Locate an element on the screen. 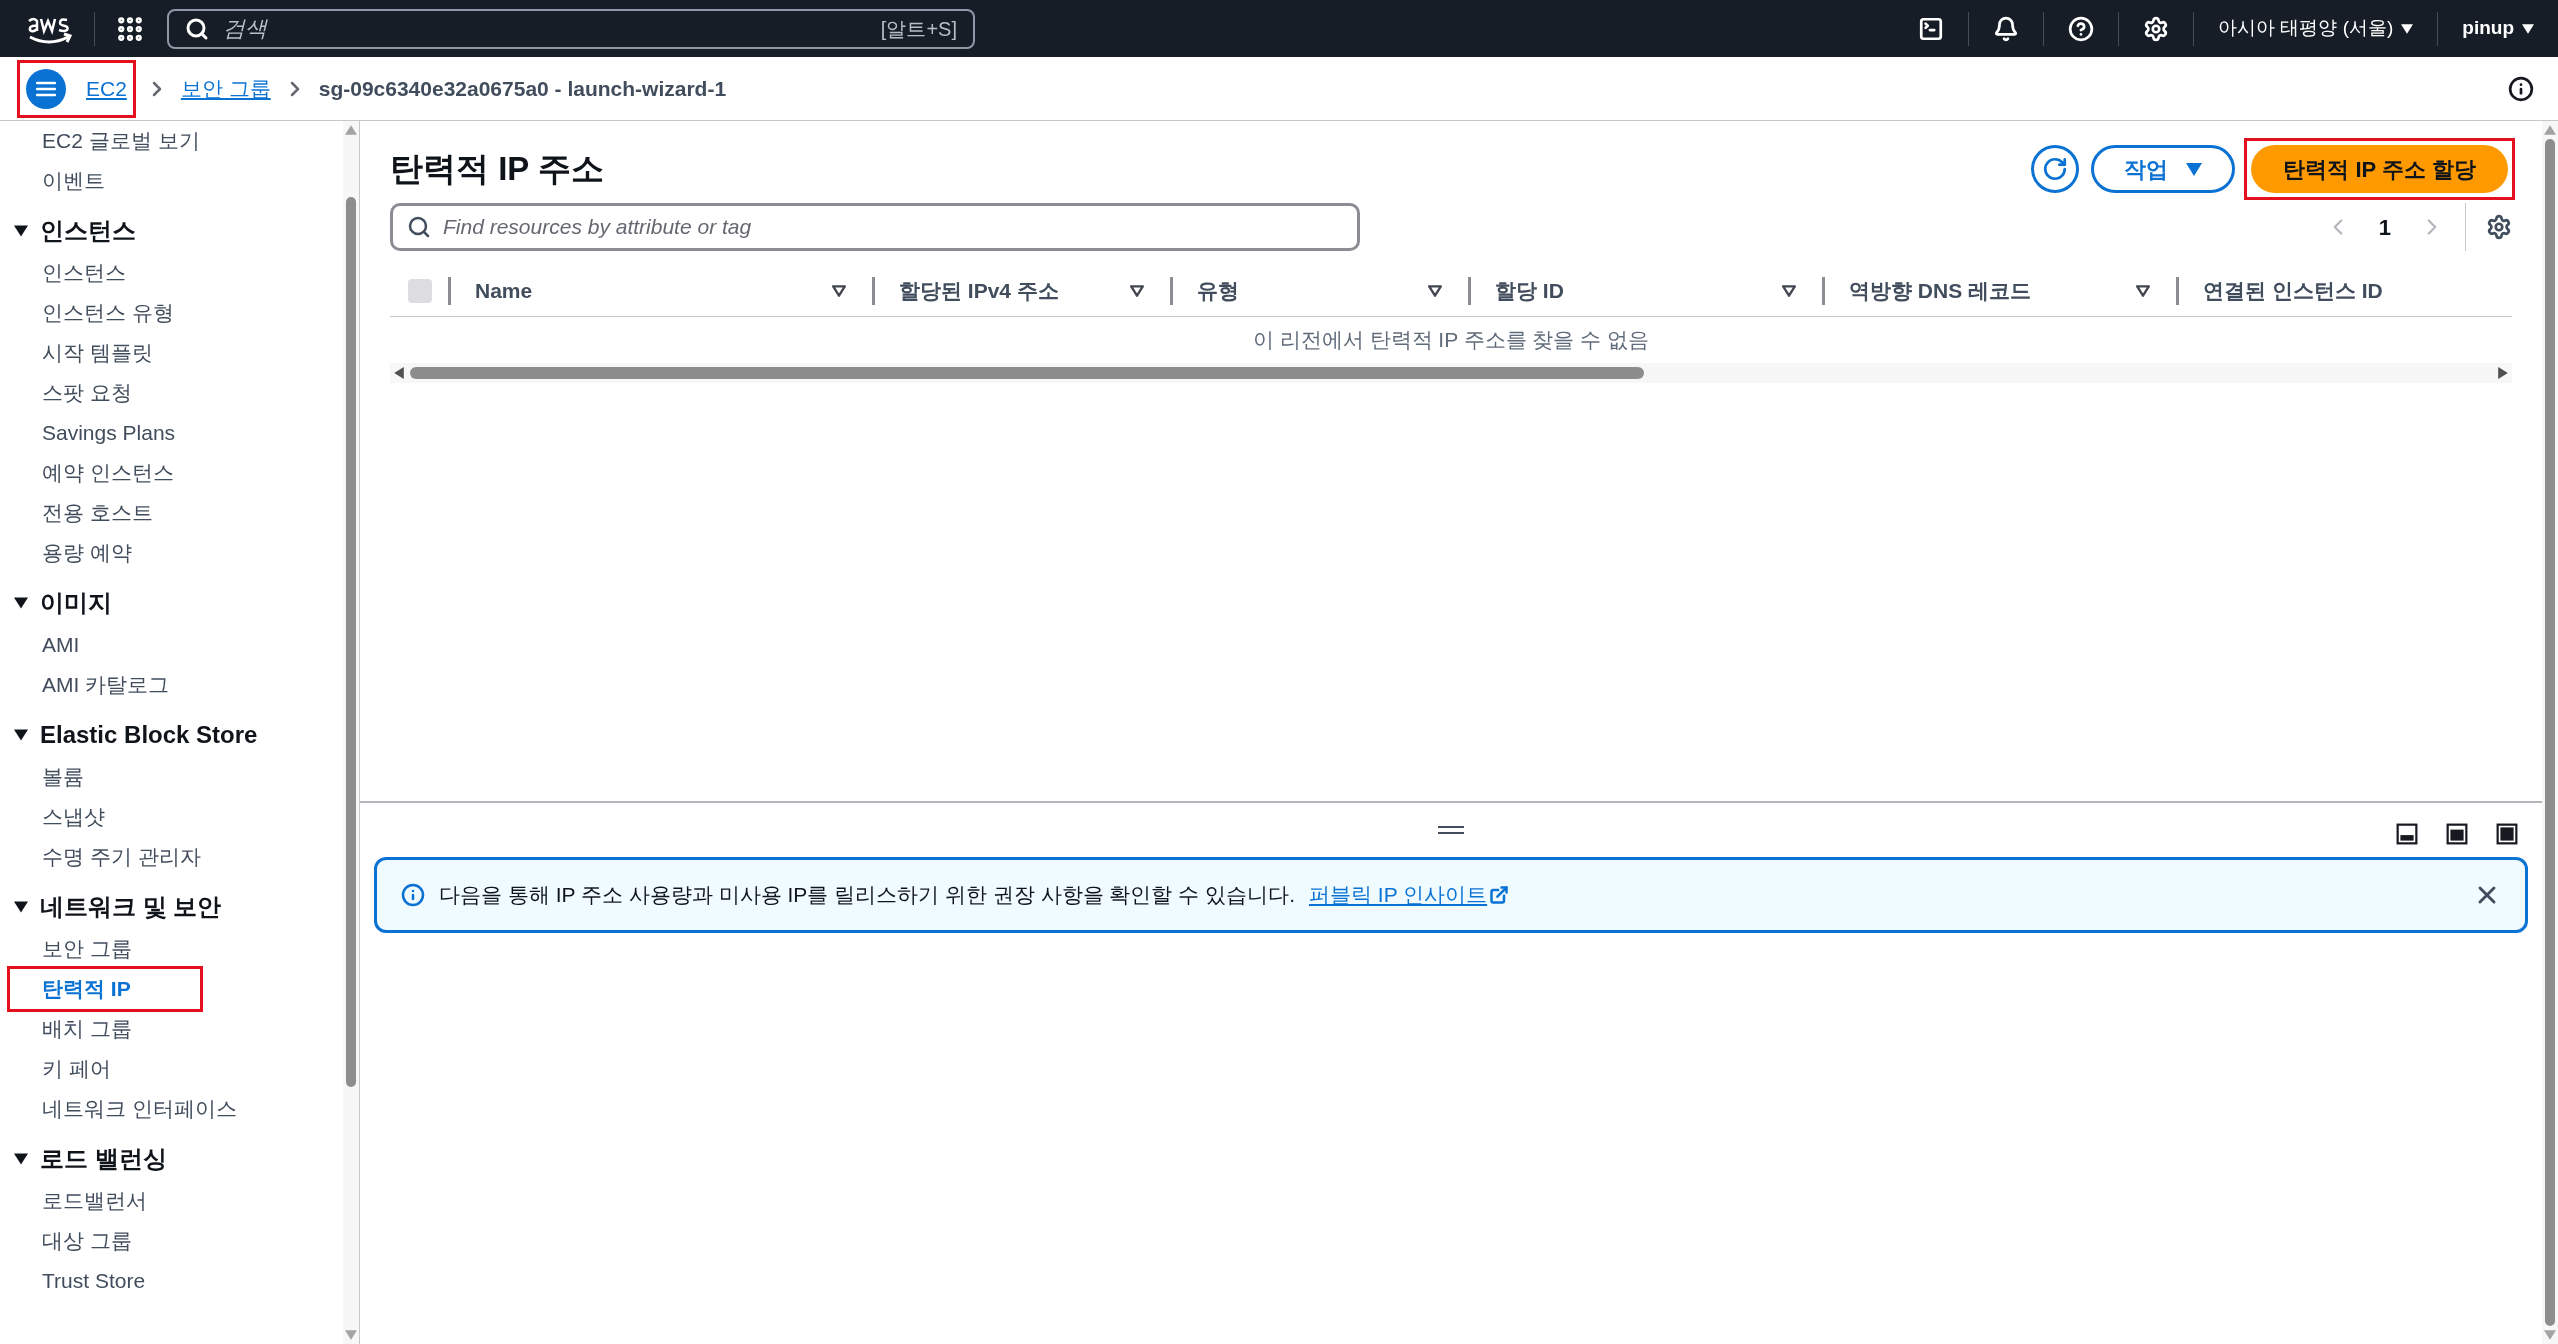 This screenshot has width=2558, height=1344. nav-item: AMI is located at coordinates (165, 645).